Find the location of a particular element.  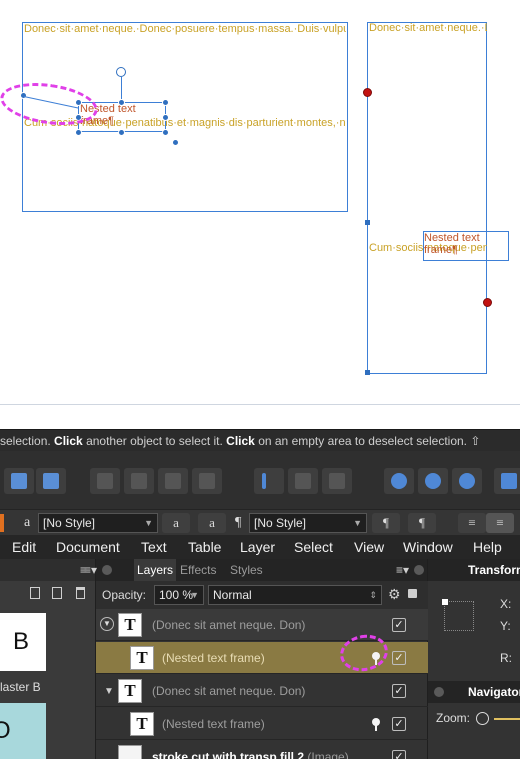

menu-text: Text is located at coordinates (154, 547).